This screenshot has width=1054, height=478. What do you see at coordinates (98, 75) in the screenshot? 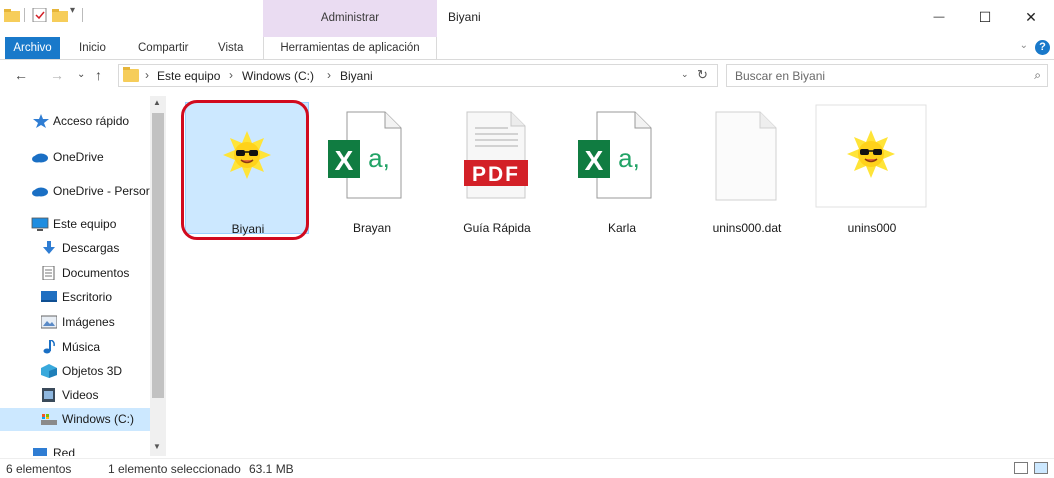
I see `up-button: ↑` at bounding box center [98, 75].